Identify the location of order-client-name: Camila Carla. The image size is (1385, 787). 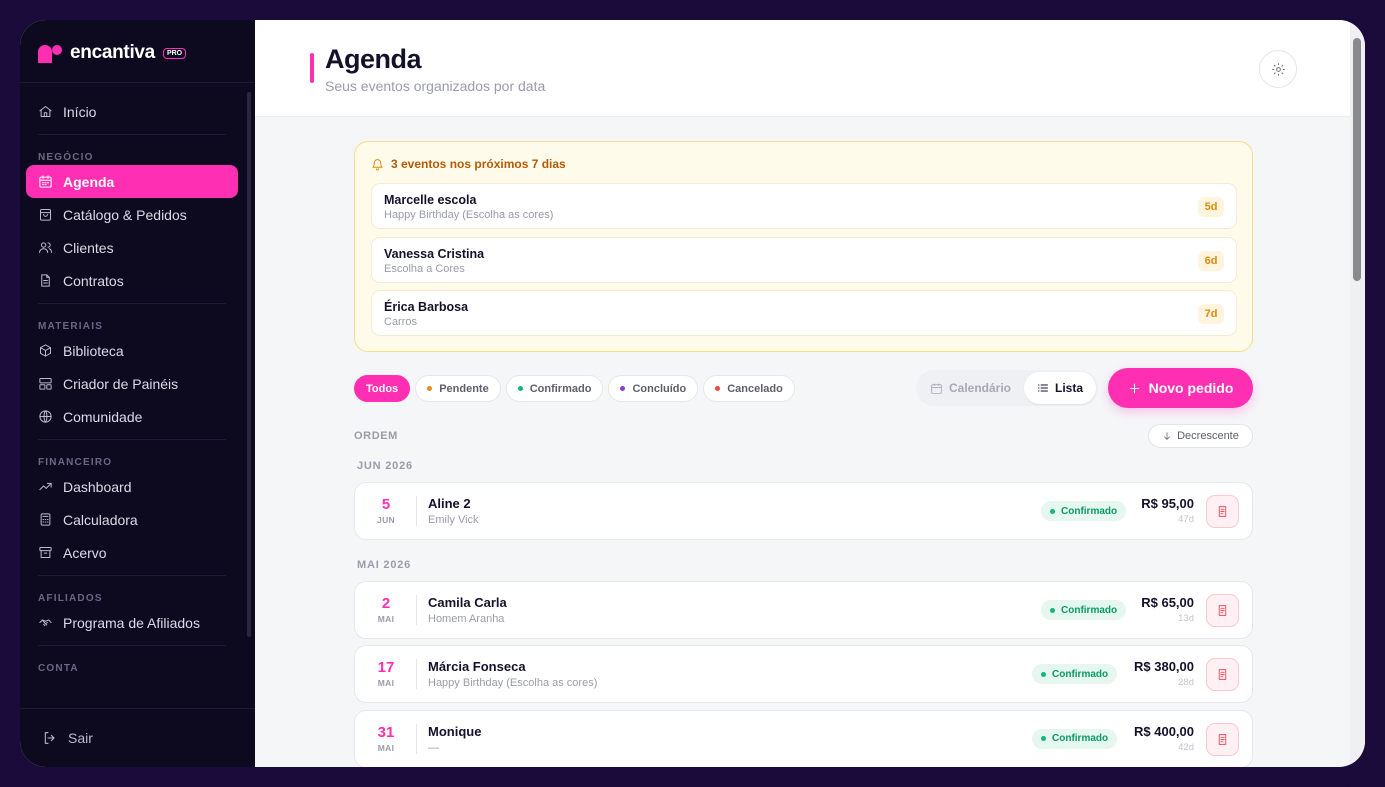
(467, 602).